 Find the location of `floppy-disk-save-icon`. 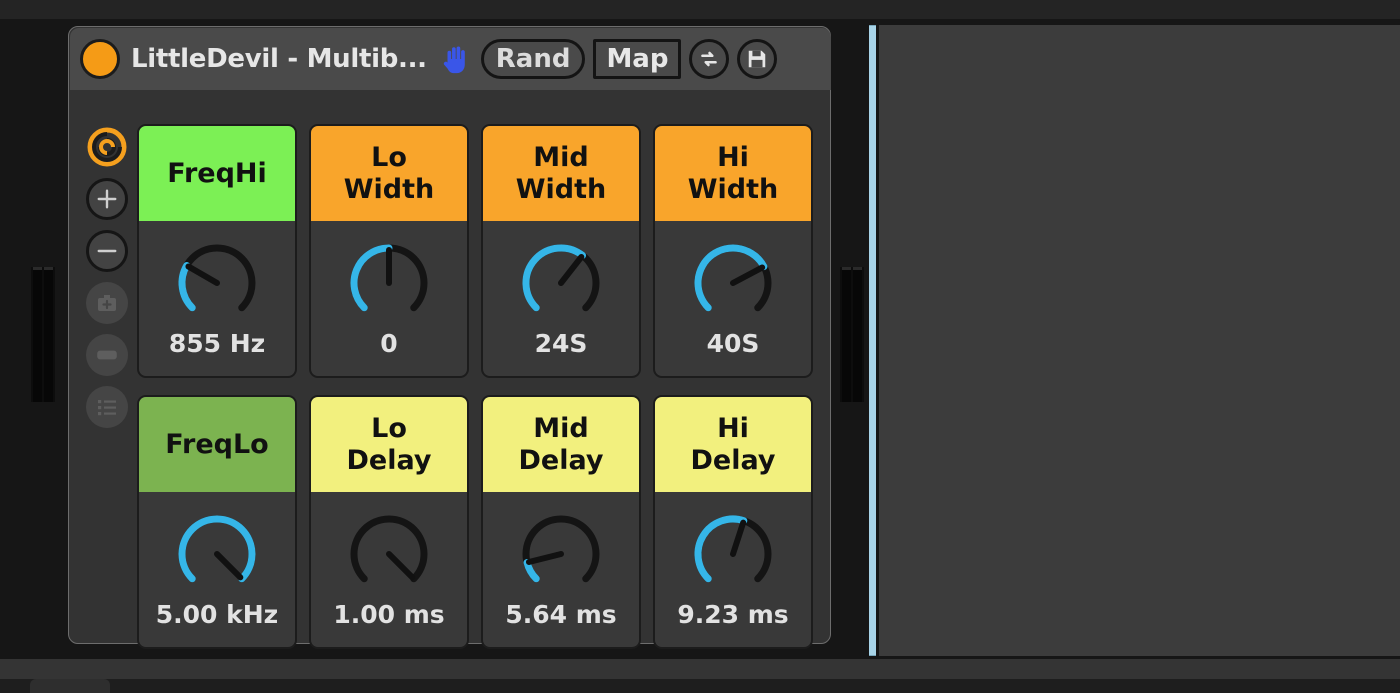

floppy-disk-save-icon is located at coordinates (757, 59).